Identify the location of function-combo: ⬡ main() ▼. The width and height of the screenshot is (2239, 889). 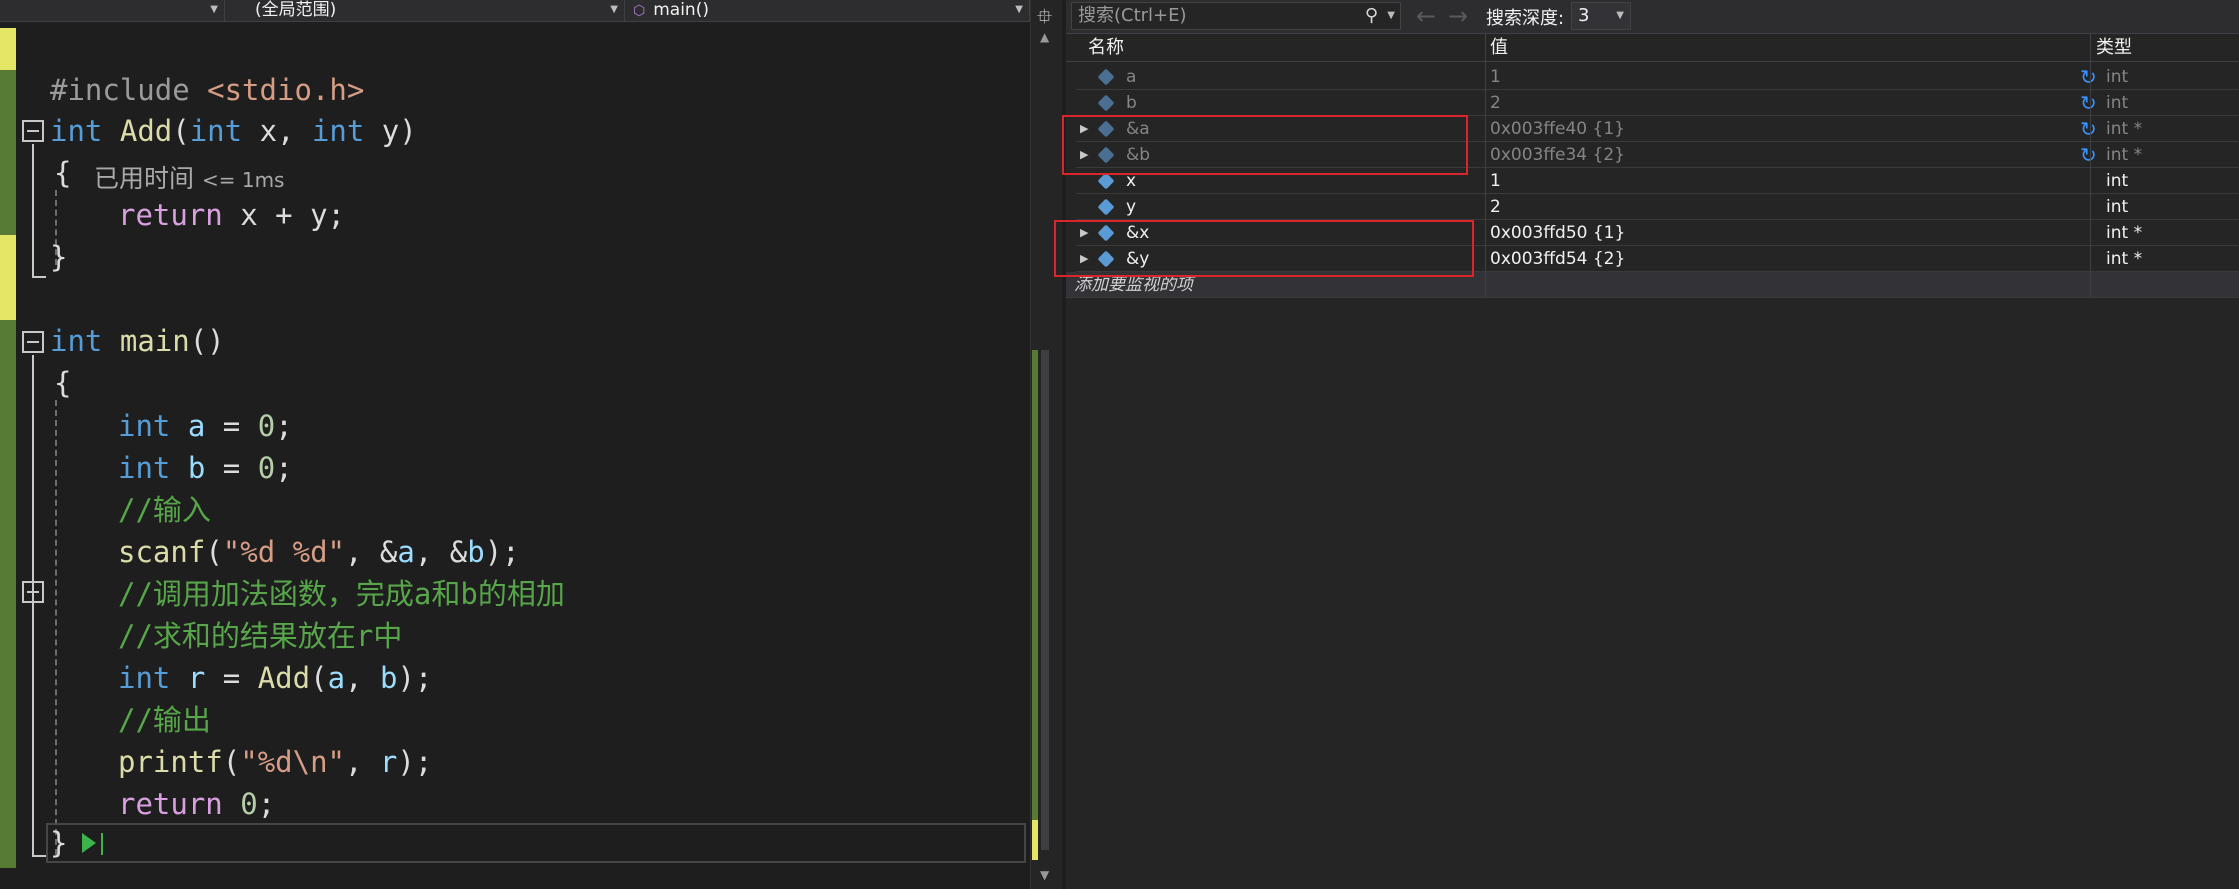
(827, 11).